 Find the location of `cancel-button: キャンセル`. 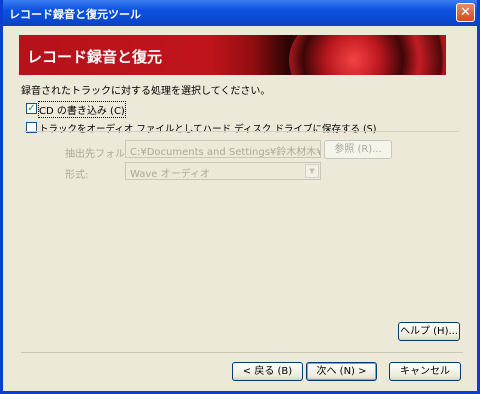

cancel-button: キャンセル is located at coordinates (425, 371).